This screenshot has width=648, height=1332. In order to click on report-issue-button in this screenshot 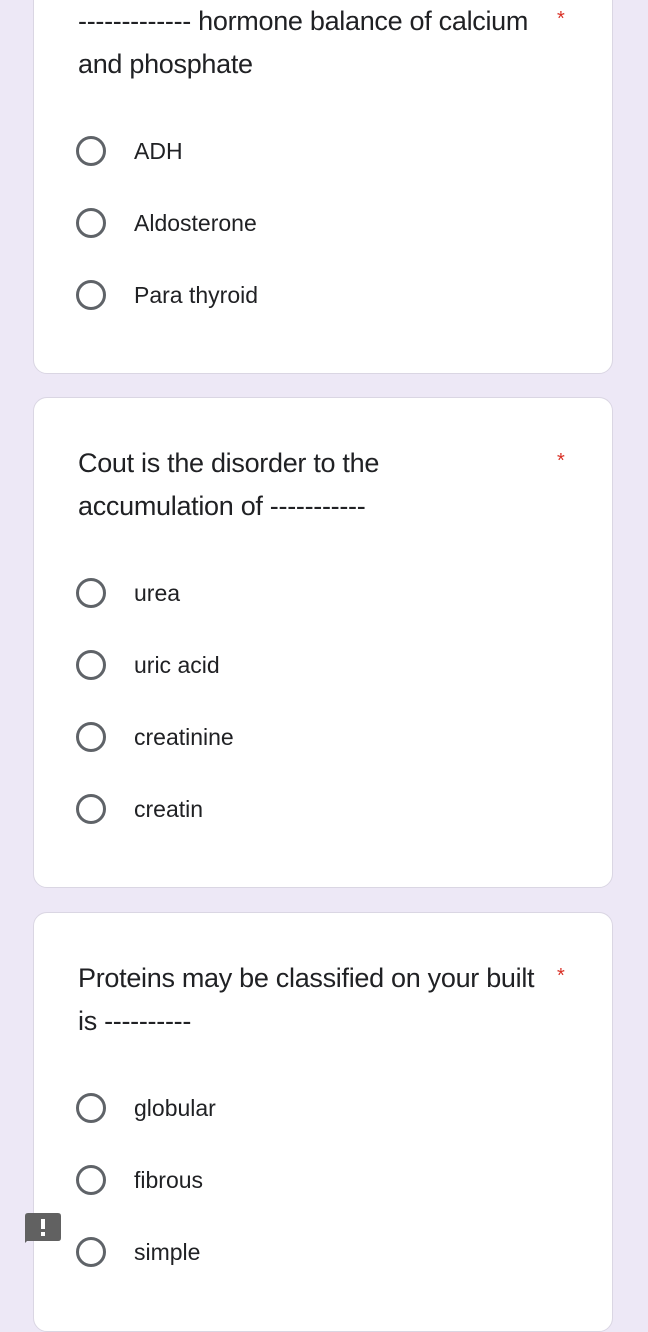, I will do `click(43, 1228)`.